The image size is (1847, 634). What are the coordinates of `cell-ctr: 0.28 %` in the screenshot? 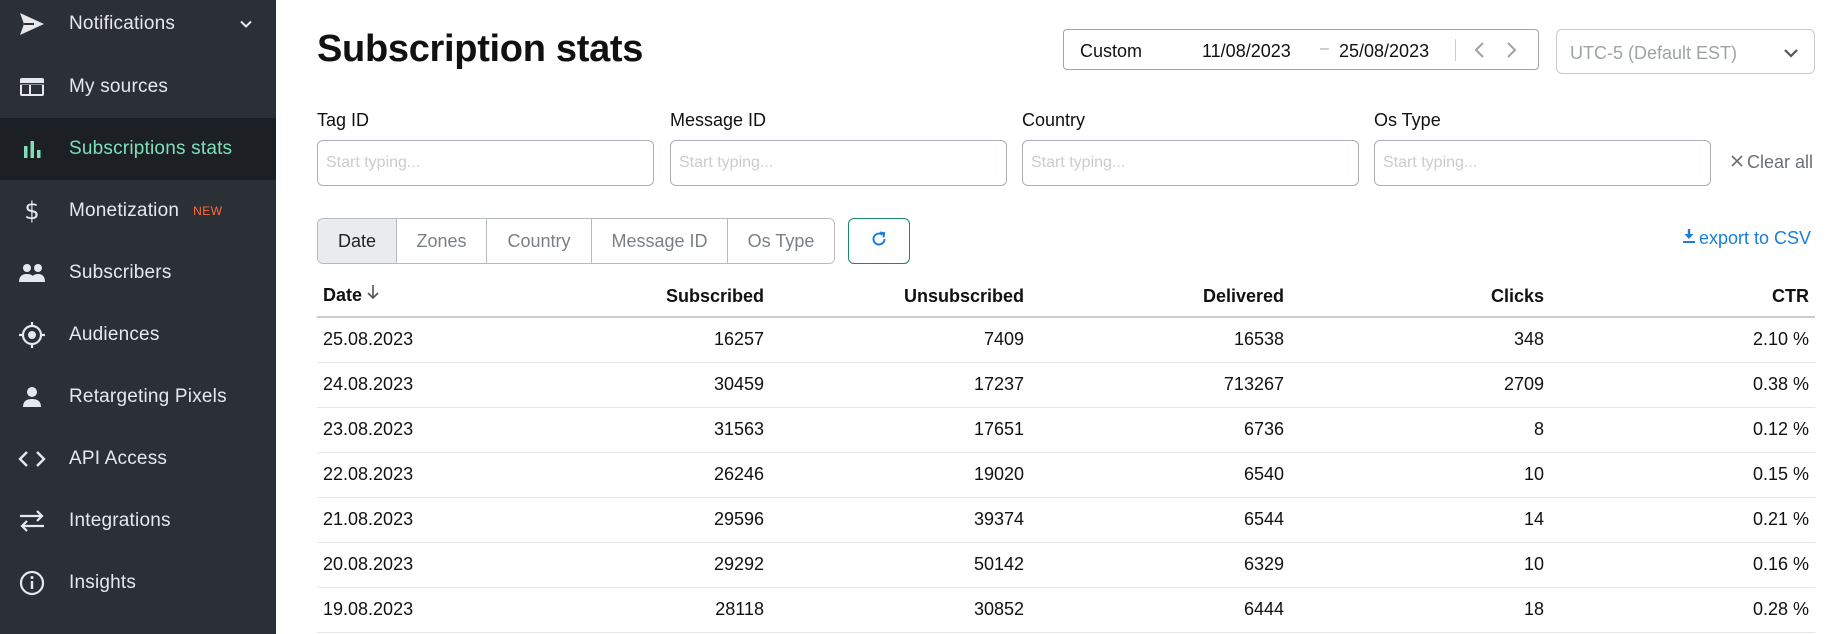 It's located at (1682, 610).